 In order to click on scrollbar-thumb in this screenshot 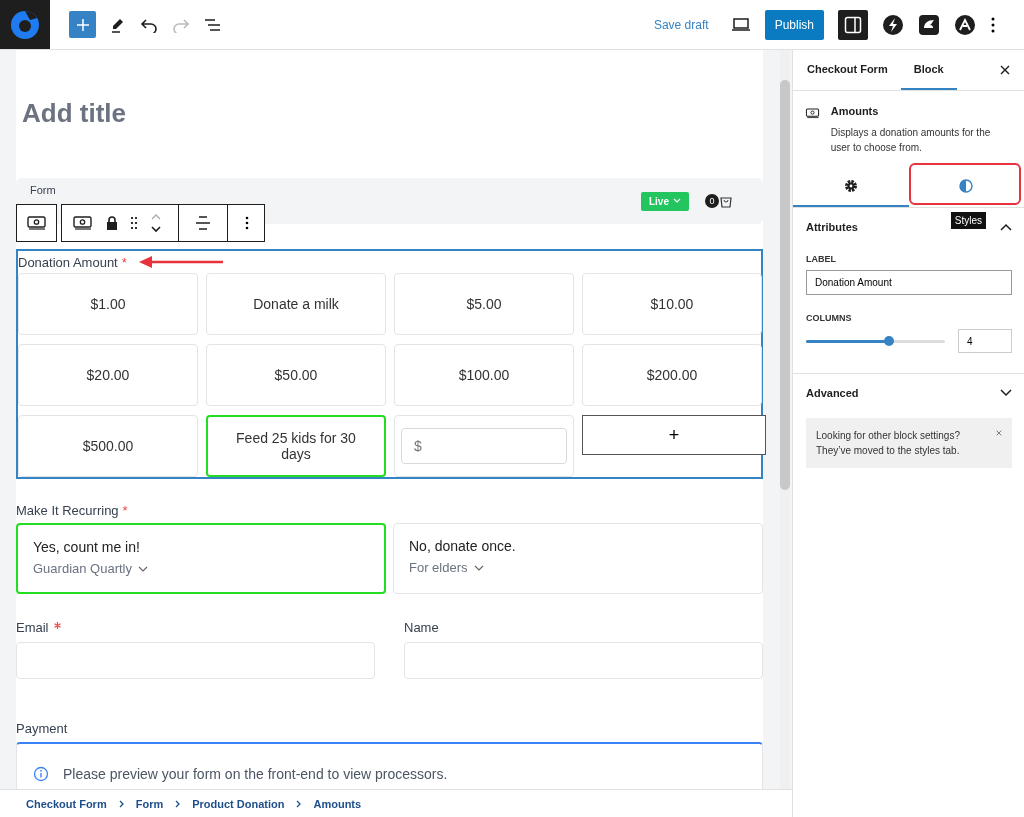, I will do `click(785, 285)`.